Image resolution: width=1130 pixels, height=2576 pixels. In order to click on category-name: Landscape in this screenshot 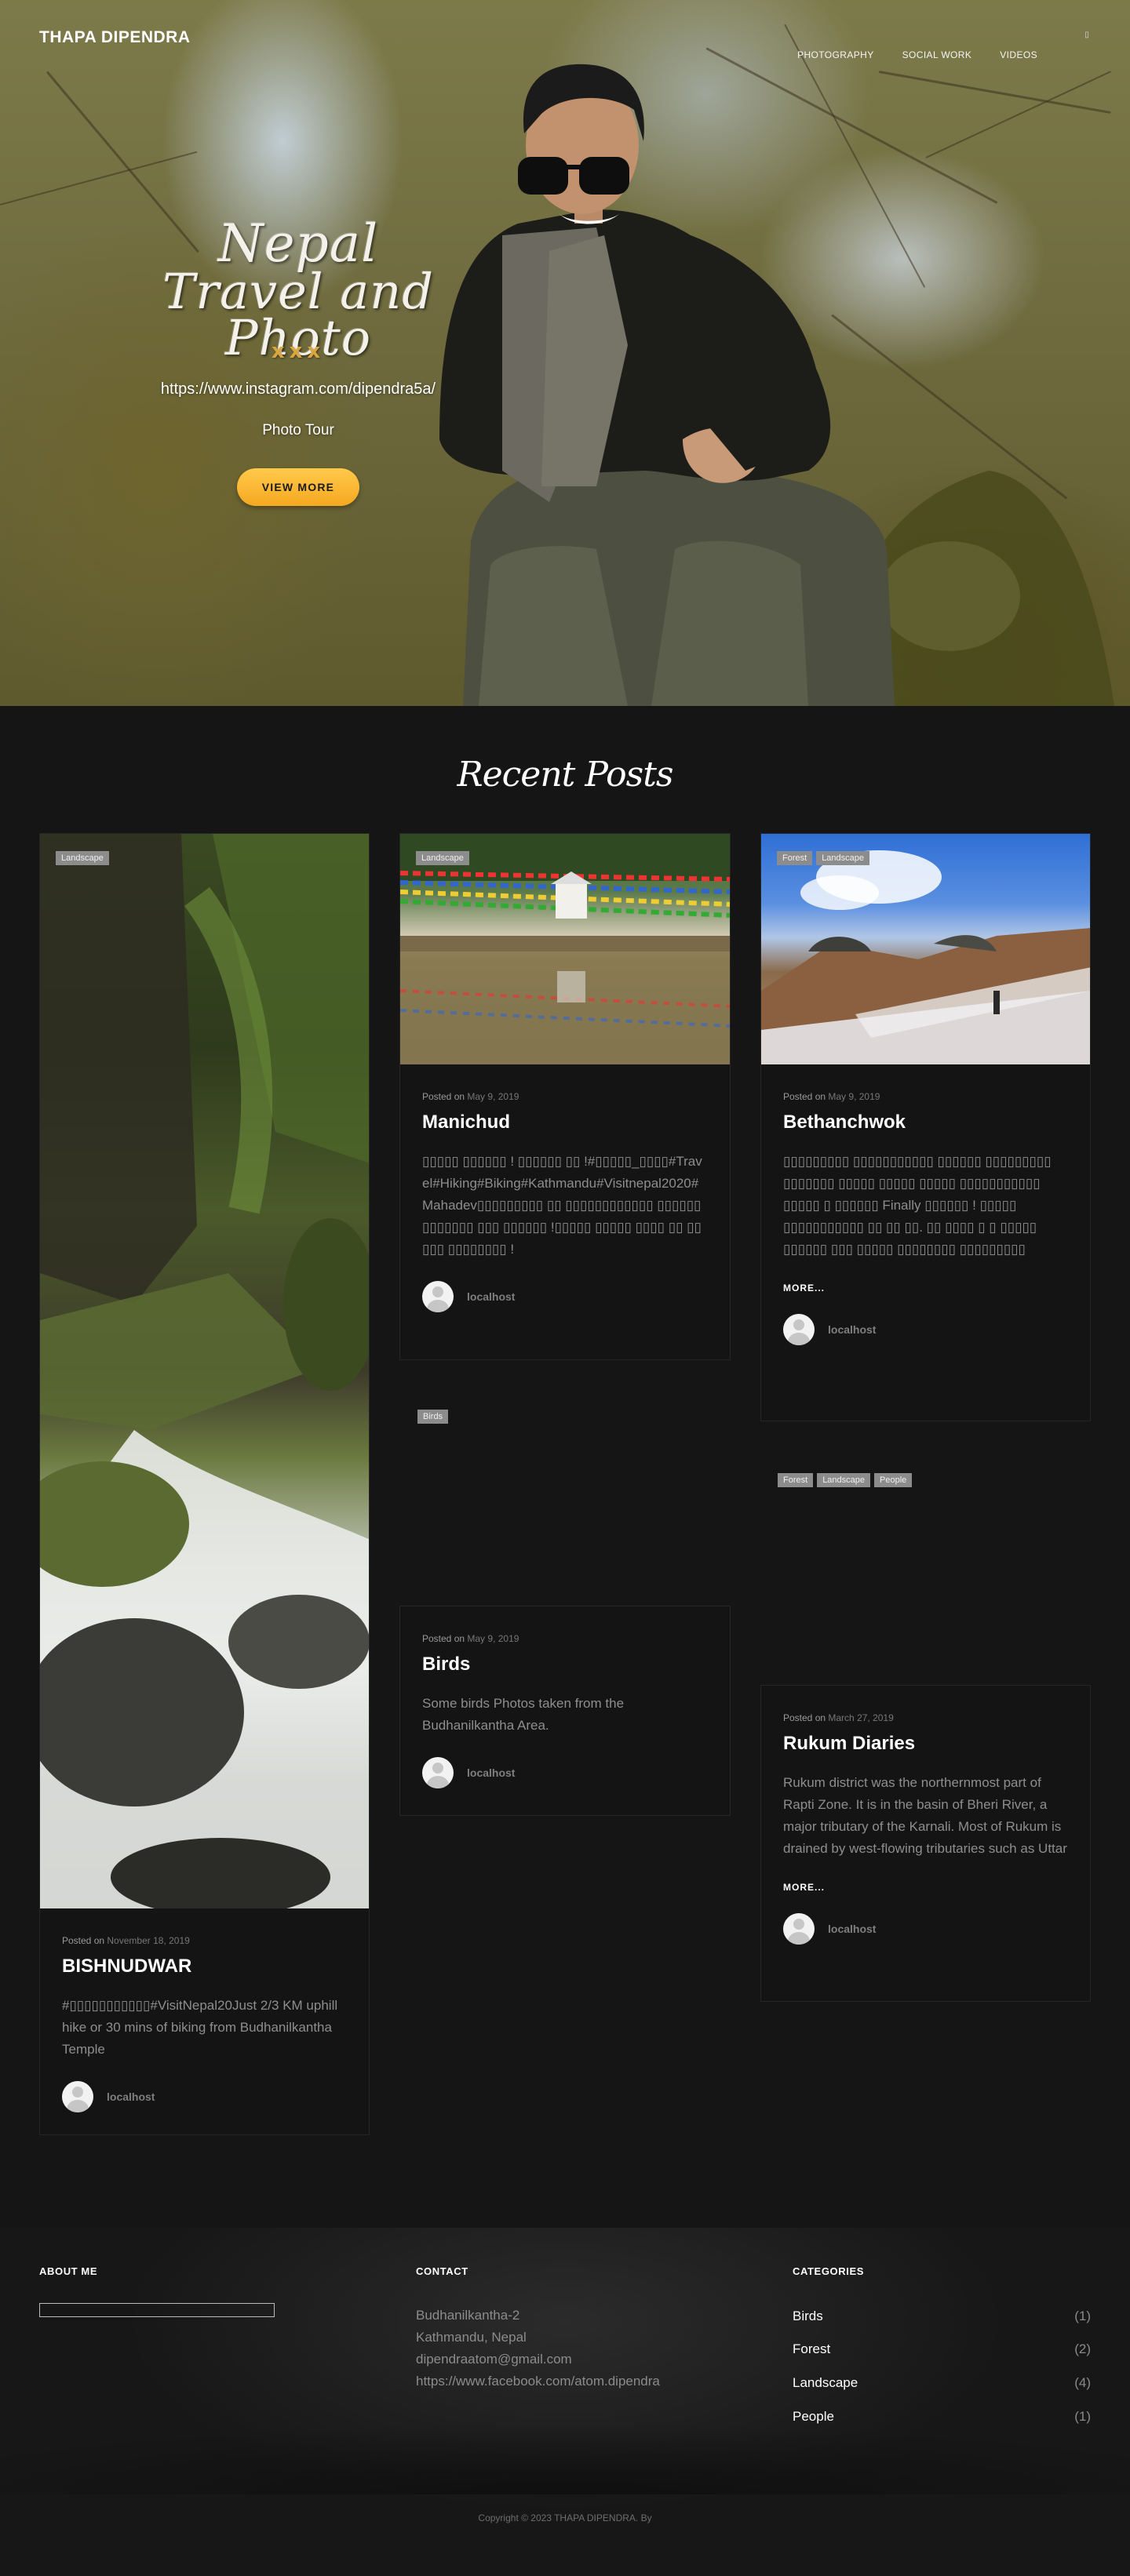, I will do `click(825, 2383)`.